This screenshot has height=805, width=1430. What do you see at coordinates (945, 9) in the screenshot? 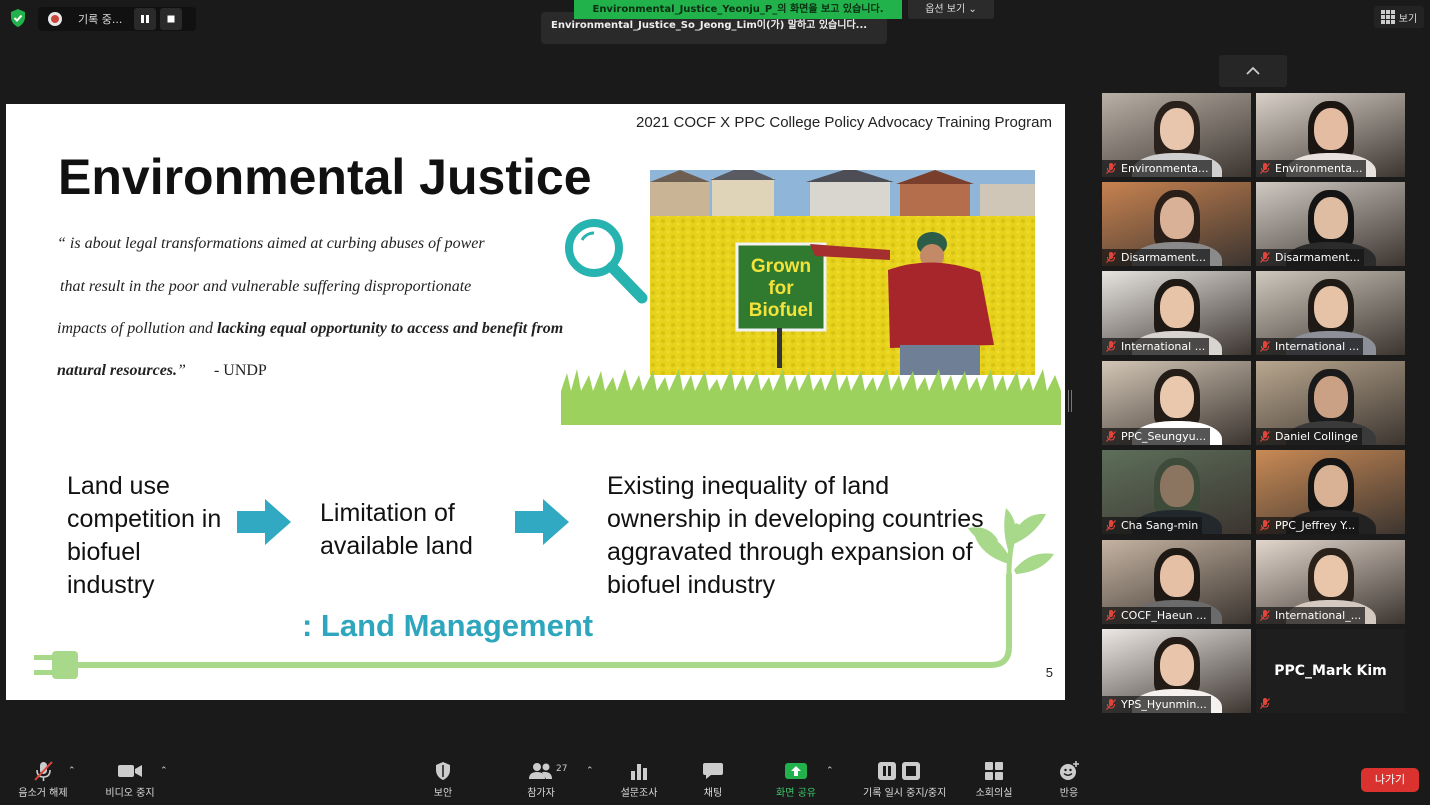
I see `view-options-label: 옵션 보기` at bounding box center [945, 9].